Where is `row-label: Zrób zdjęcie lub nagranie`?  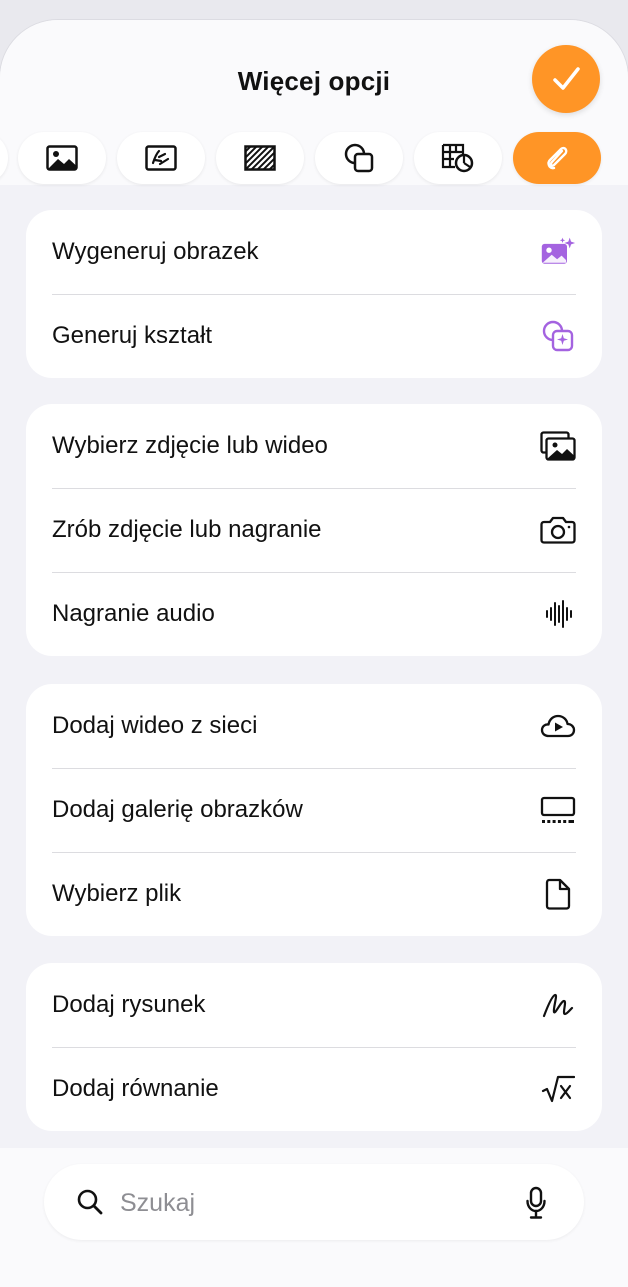
row-label: Zrób zdjęcie lub nagranie is located at coordinates (187, 529).